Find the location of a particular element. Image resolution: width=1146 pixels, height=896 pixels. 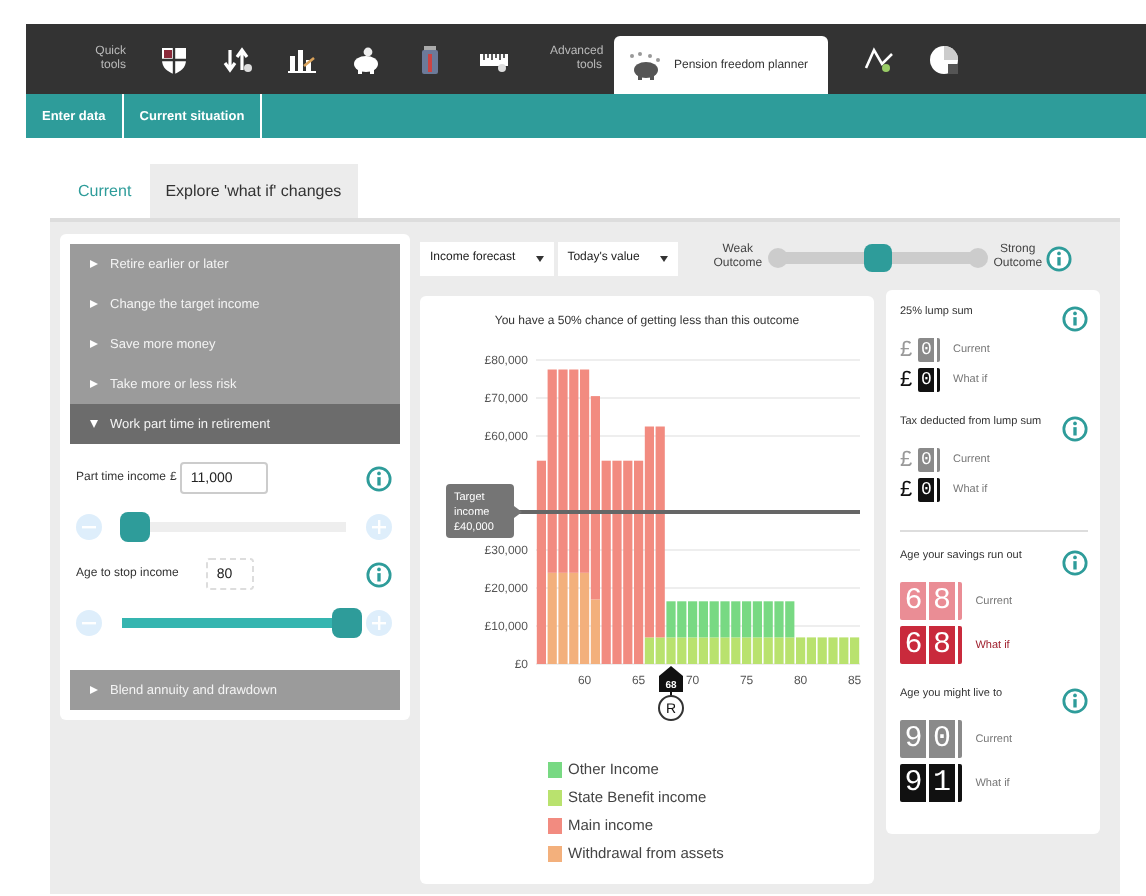

tab: Current is located at coordinates (105, 191).